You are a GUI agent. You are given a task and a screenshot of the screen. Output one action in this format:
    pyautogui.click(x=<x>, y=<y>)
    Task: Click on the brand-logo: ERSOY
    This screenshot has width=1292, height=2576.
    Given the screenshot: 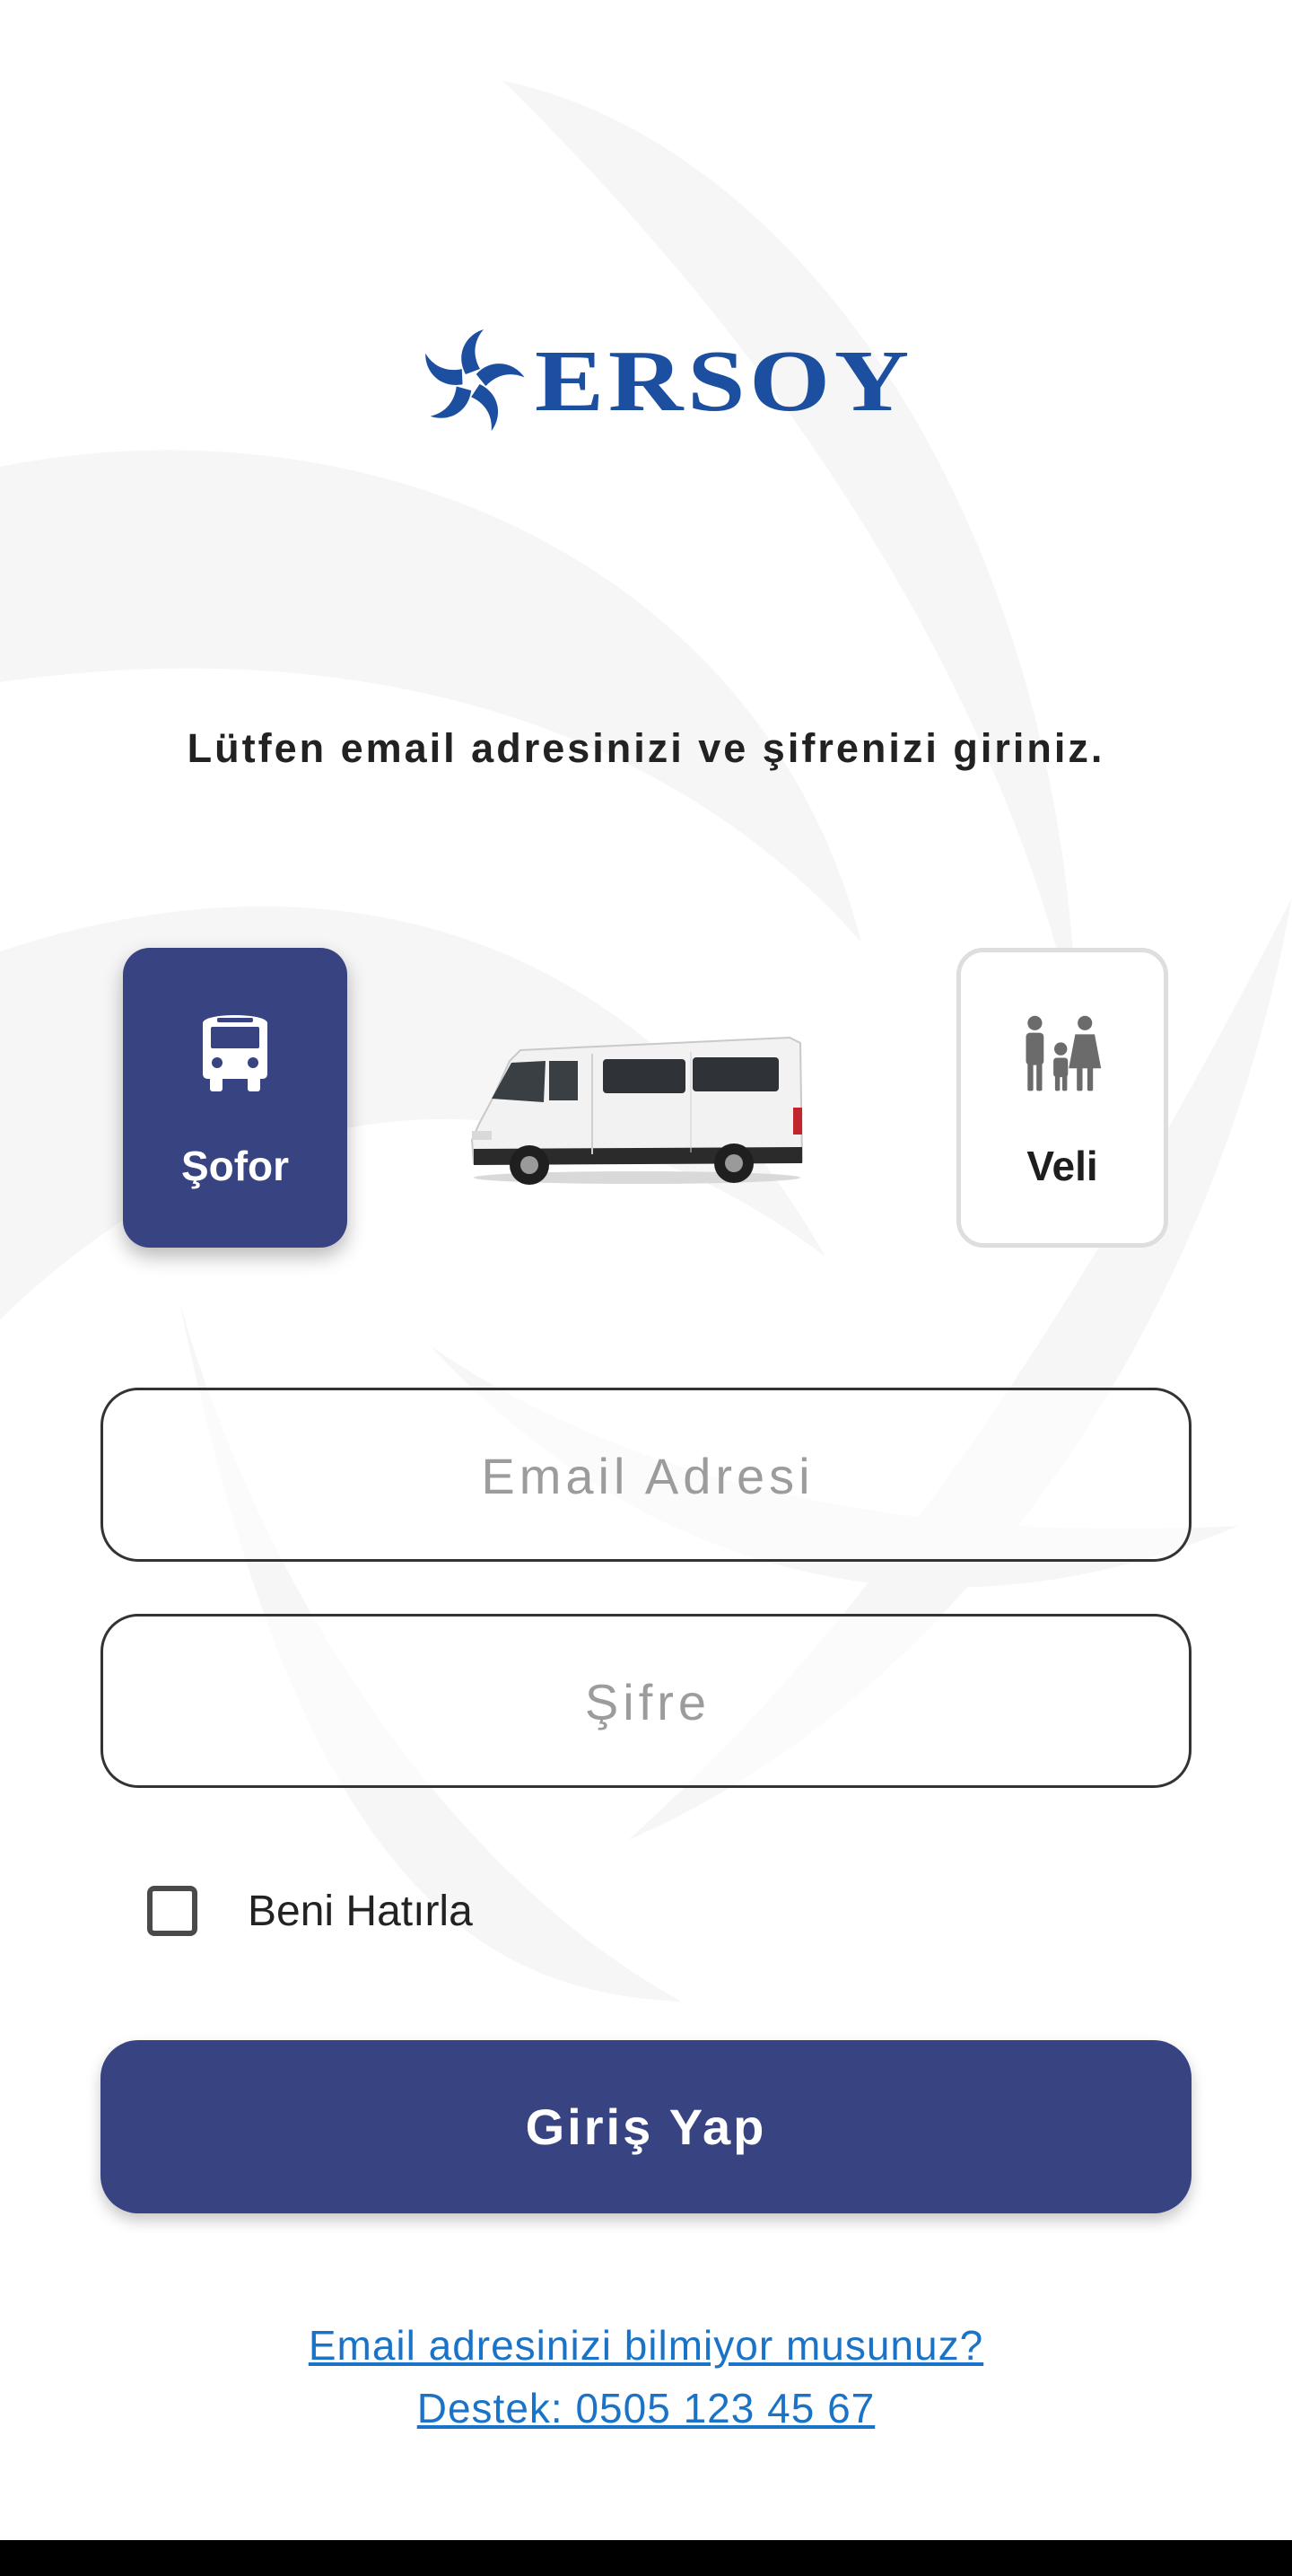 What is the action you would take?
    pyautogui.click(x=661, y=381)
    